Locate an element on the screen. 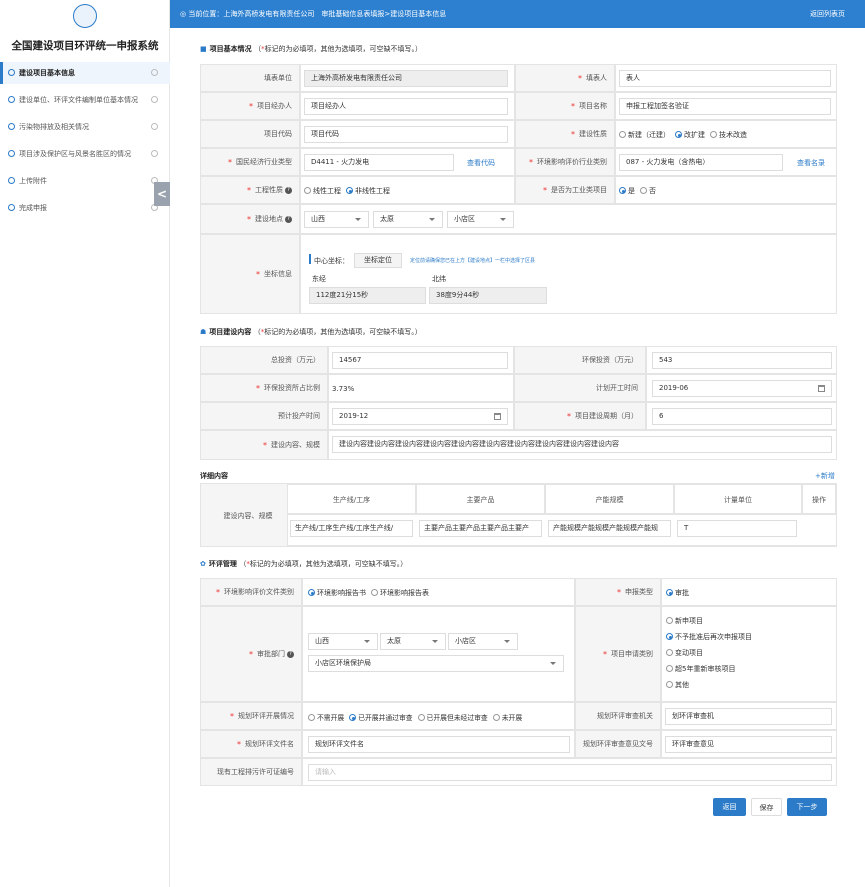 The height and width of the screenshot is (887, 865). label-build-period: * 项目建设周期（月） is located at coordinates (580, 416).